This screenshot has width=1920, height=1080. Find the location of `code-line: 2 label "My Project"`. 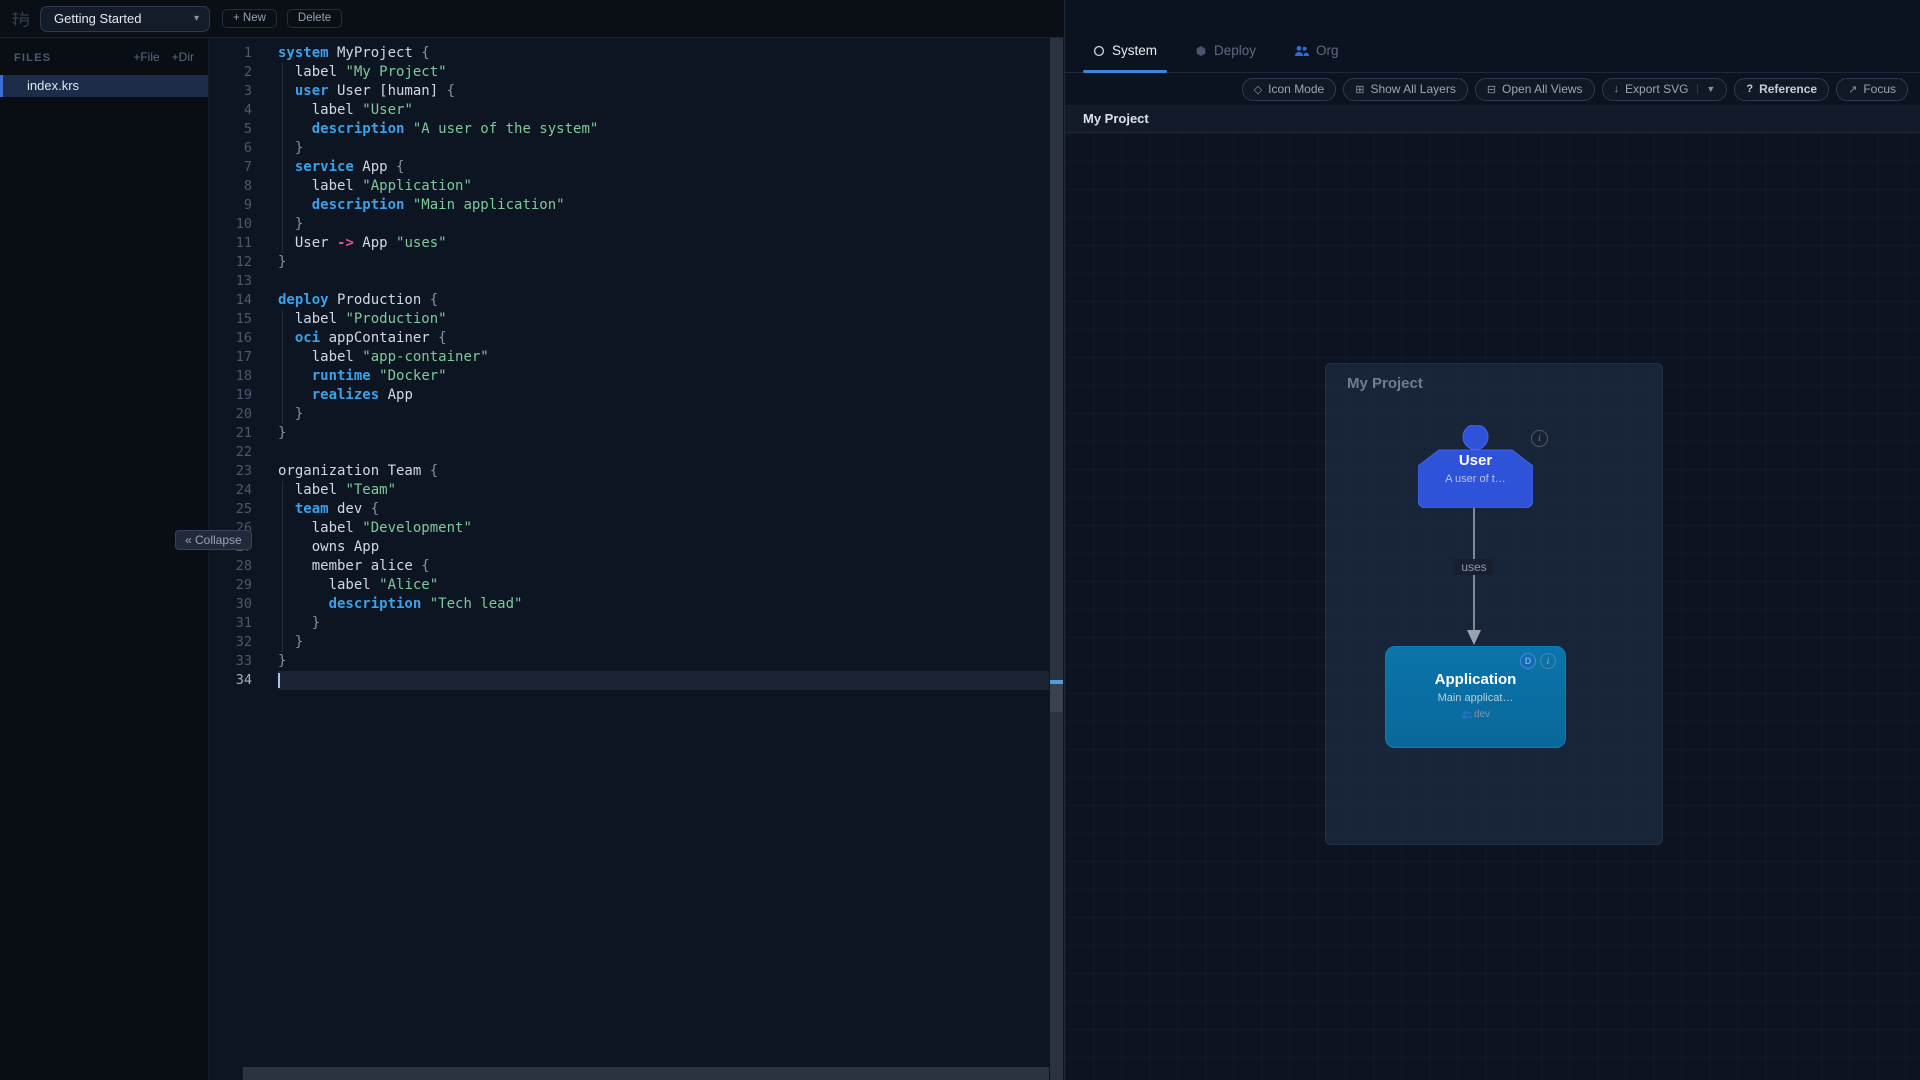

code-line: 2 label "My Project" is located at coordinates (629, 72).